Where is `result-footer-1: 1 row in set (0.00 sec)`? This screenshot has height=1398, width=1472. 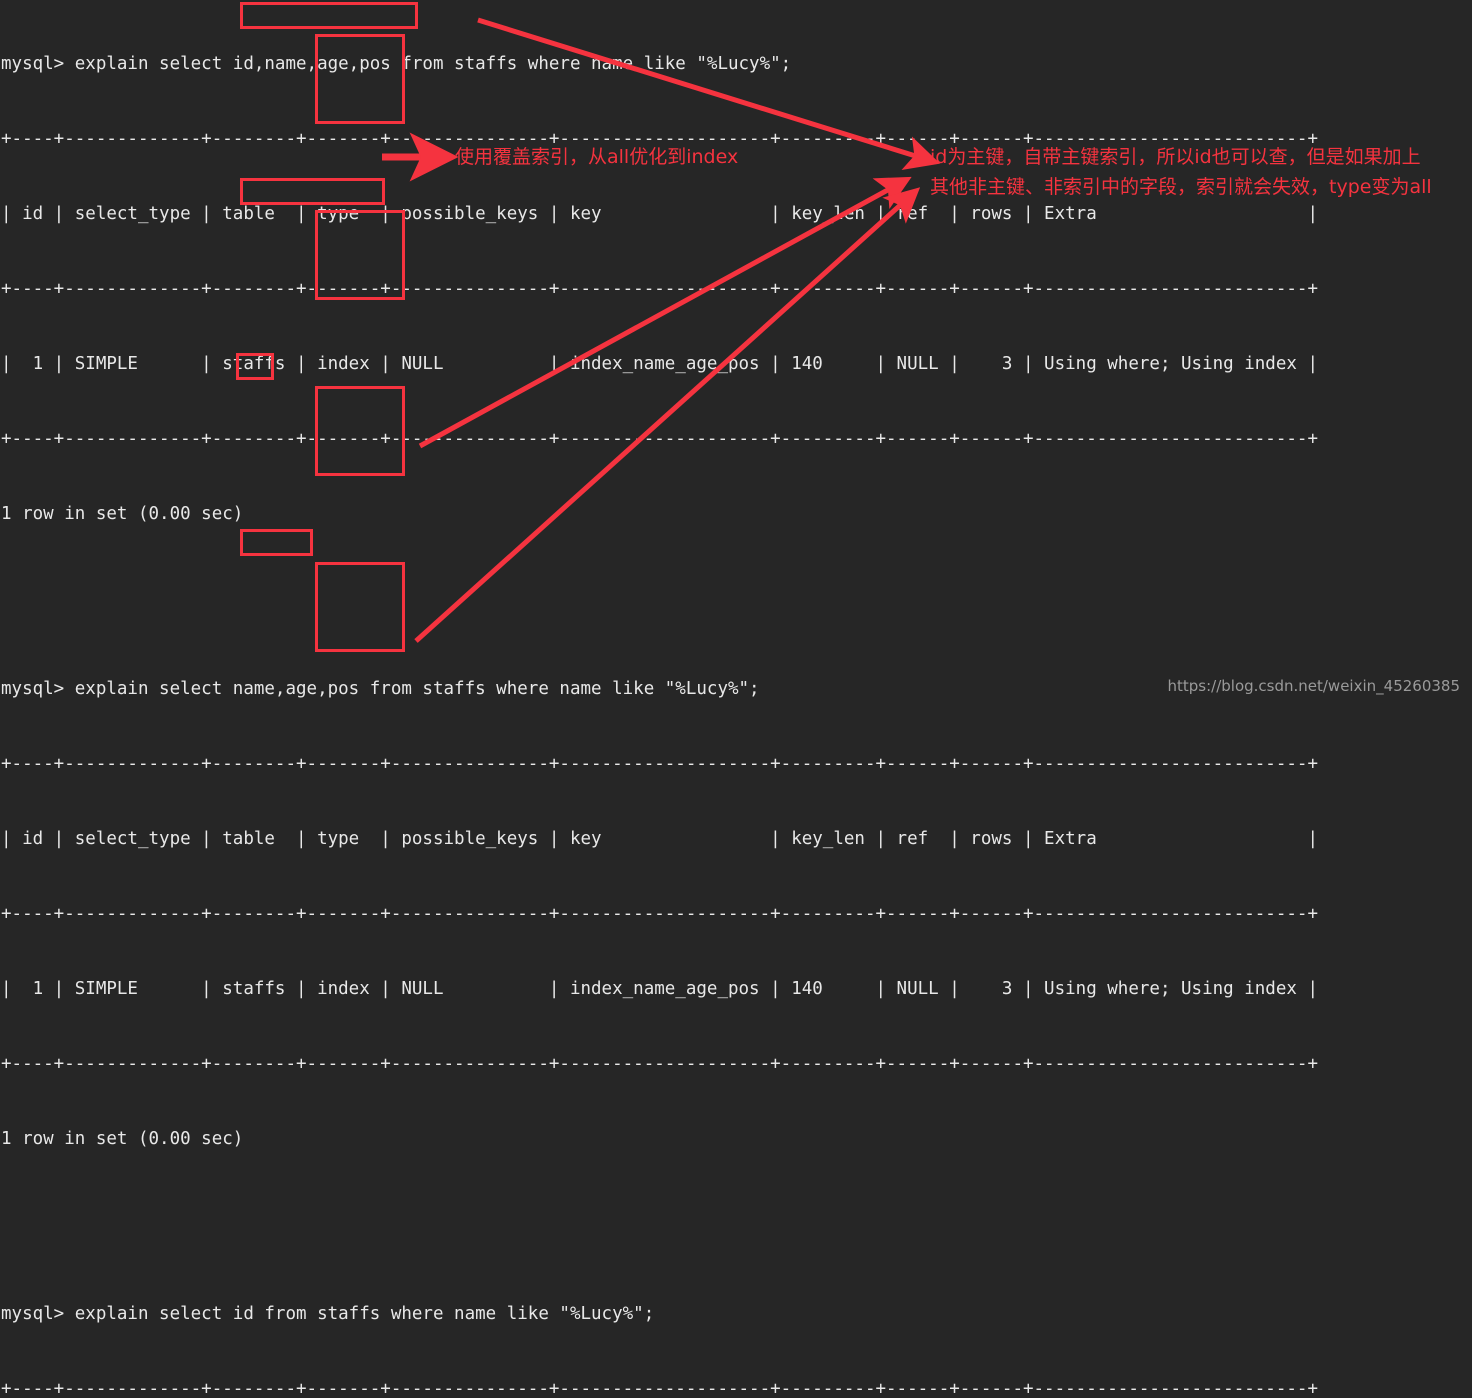
result-footer-1: 1 row in set (0.00 sec) is located at coordinates (122, 514).